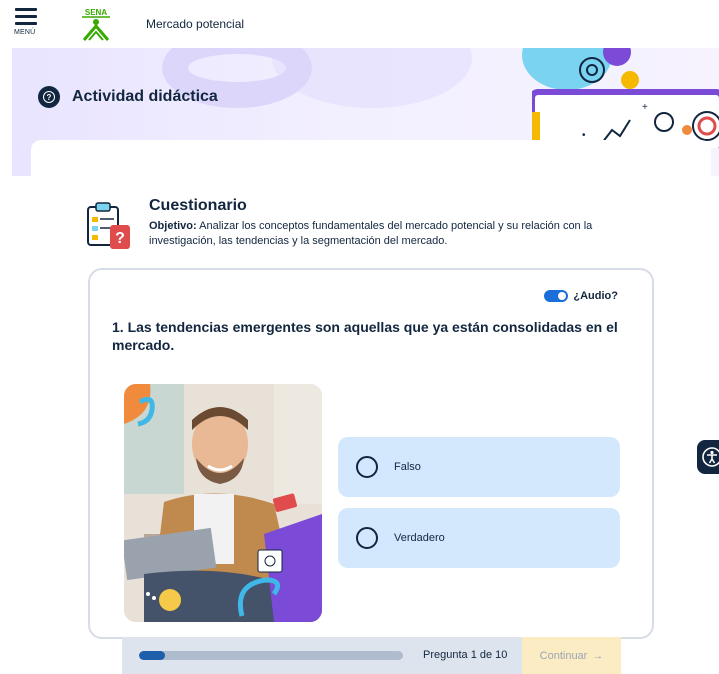  Describe the element at coordinates (145, 96) in the screenshot. I see `section-title: Actividad didáctica` at that location.